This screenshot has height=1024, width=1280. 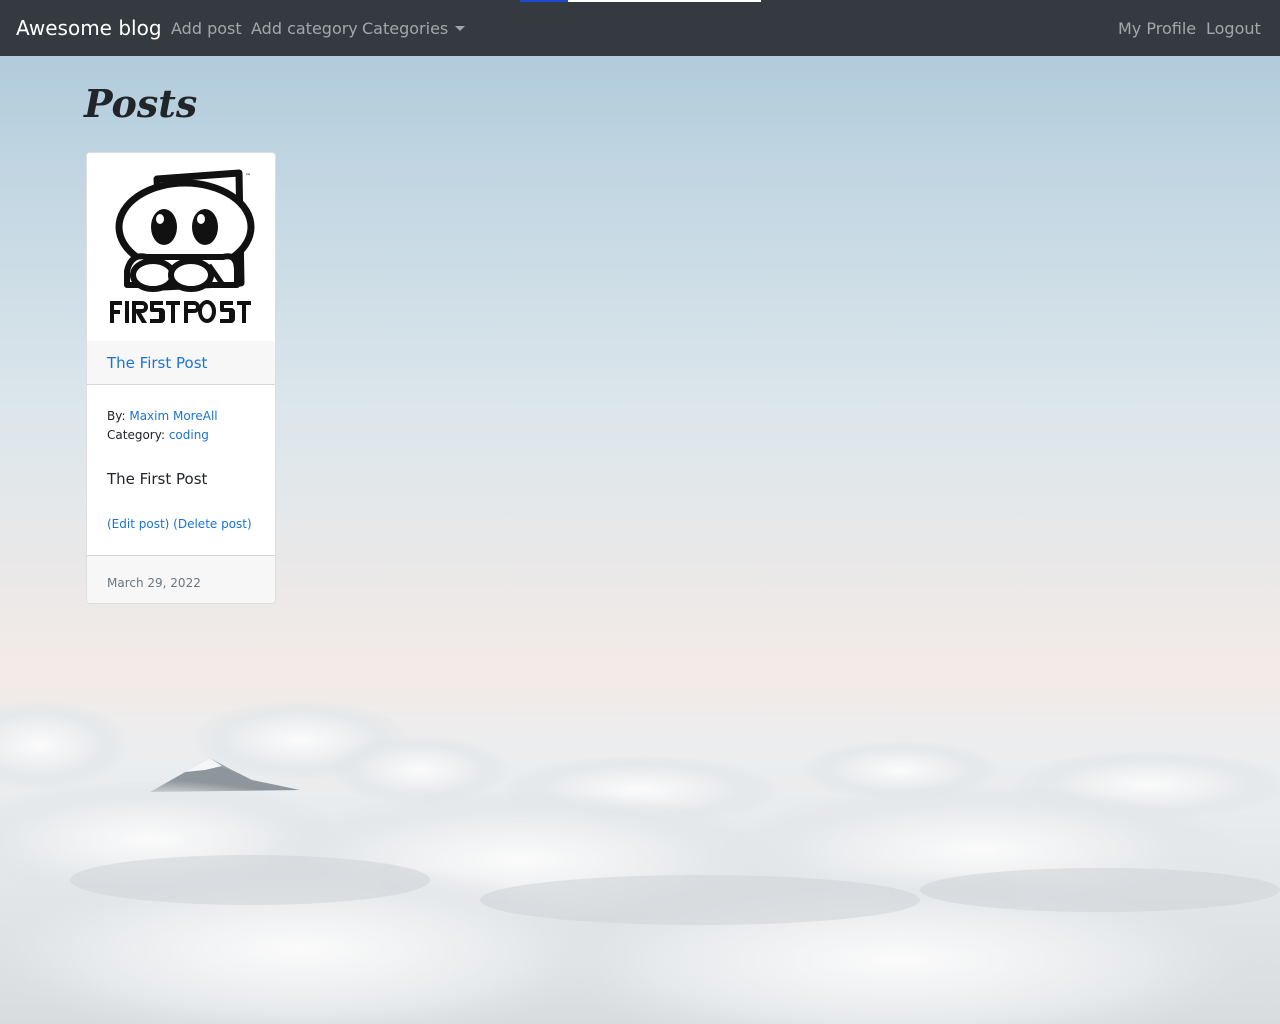 I want to click on page-title: Posts, so click(x=141, y=103).